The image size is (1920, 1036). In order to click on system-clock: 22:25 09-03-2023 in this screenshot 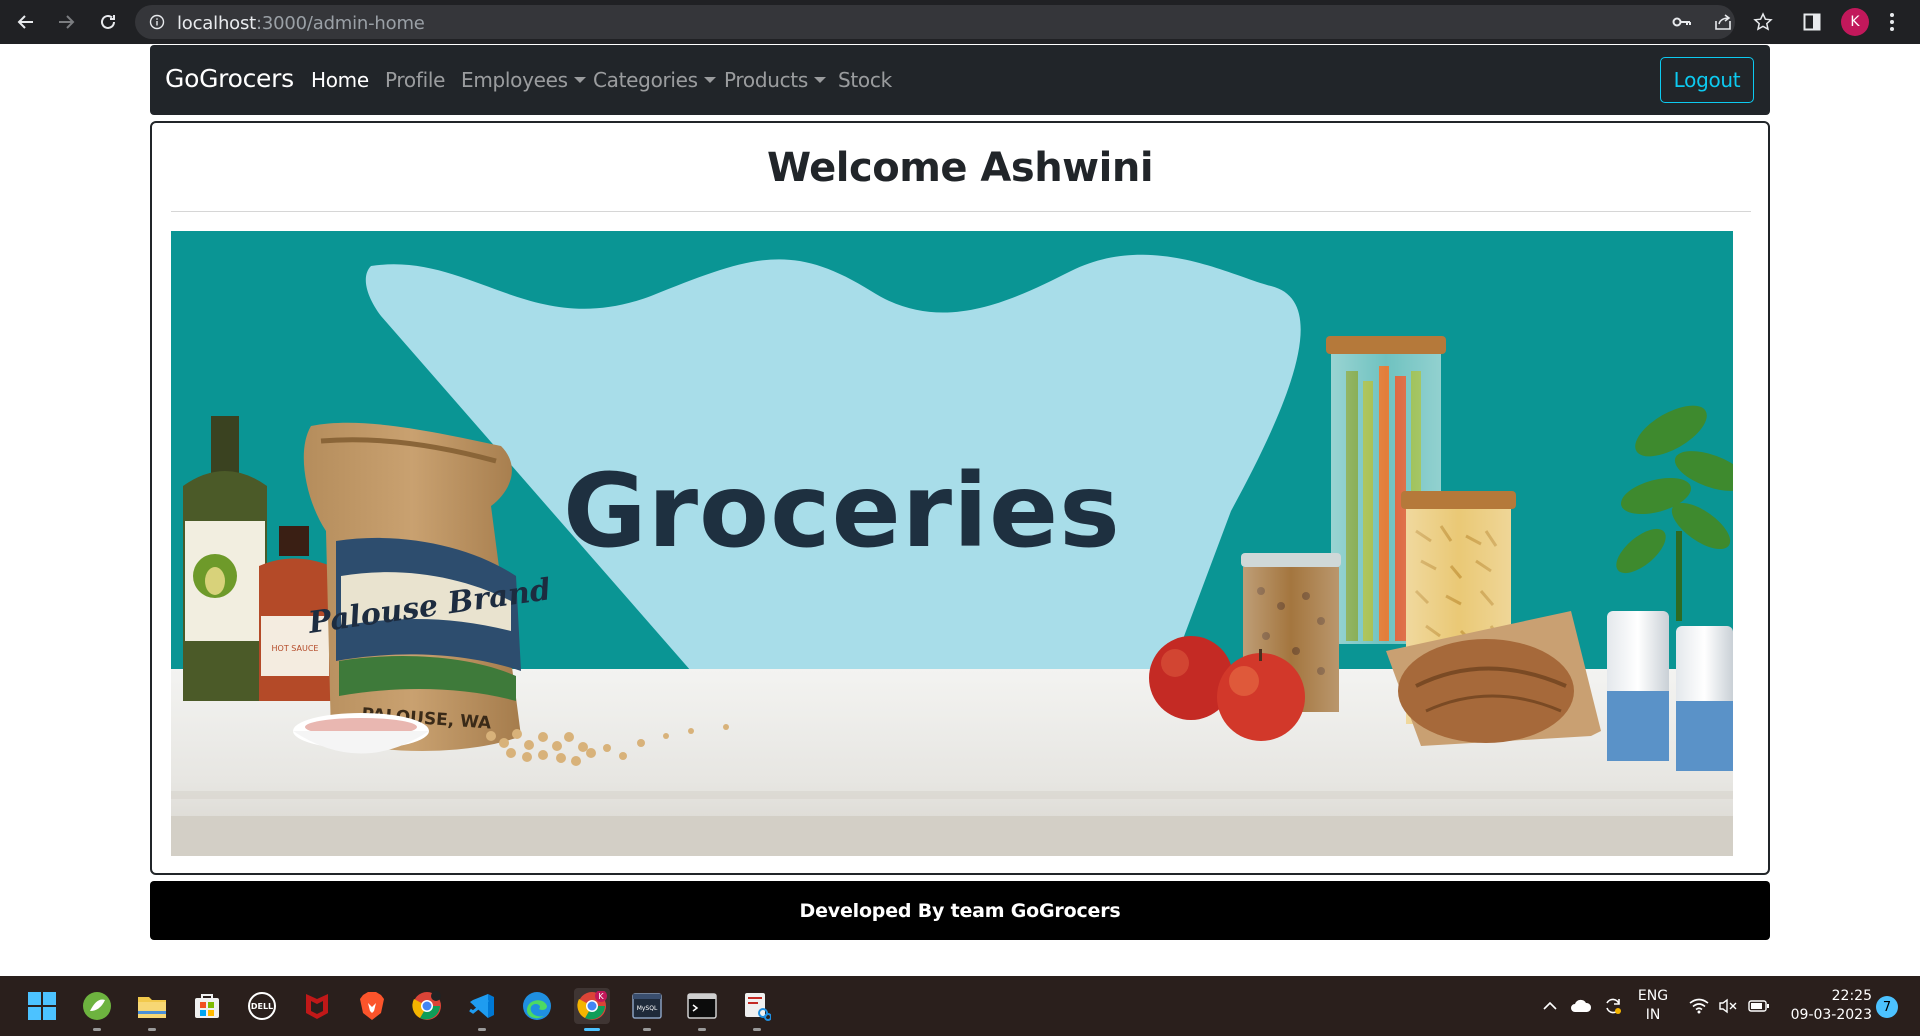, I will do `click(1825, 1006)`.